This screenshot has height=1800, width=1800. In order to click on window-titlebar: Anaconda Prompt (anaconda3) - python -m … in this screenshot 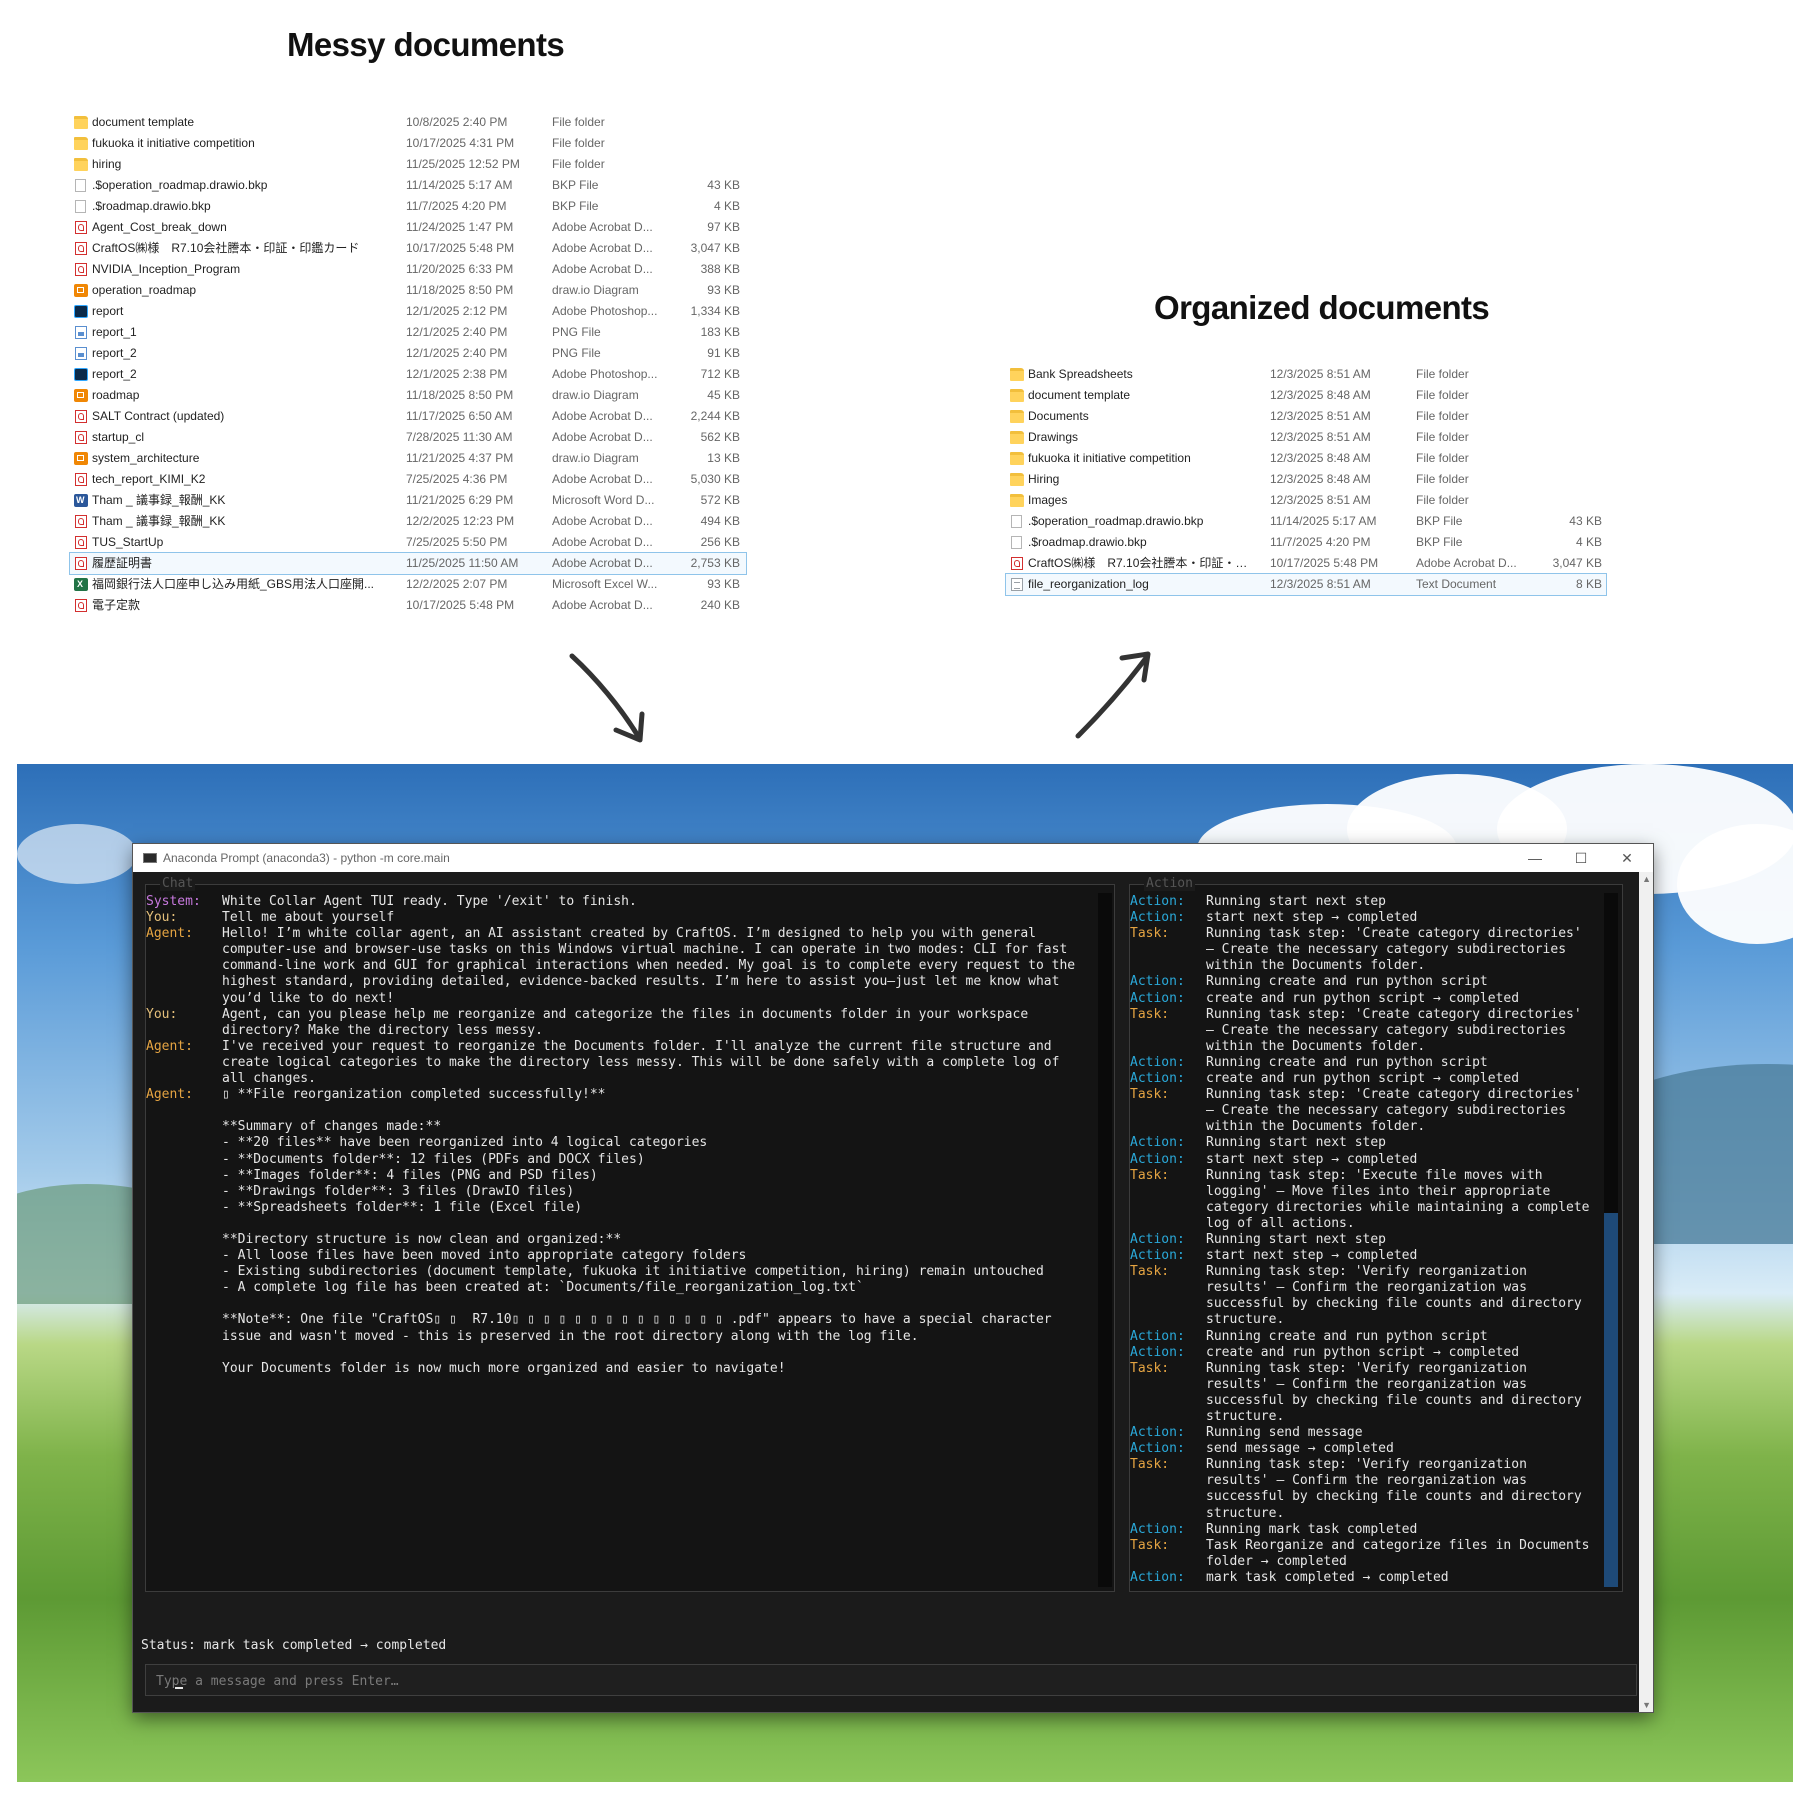, I will do `click(893, 858)`.